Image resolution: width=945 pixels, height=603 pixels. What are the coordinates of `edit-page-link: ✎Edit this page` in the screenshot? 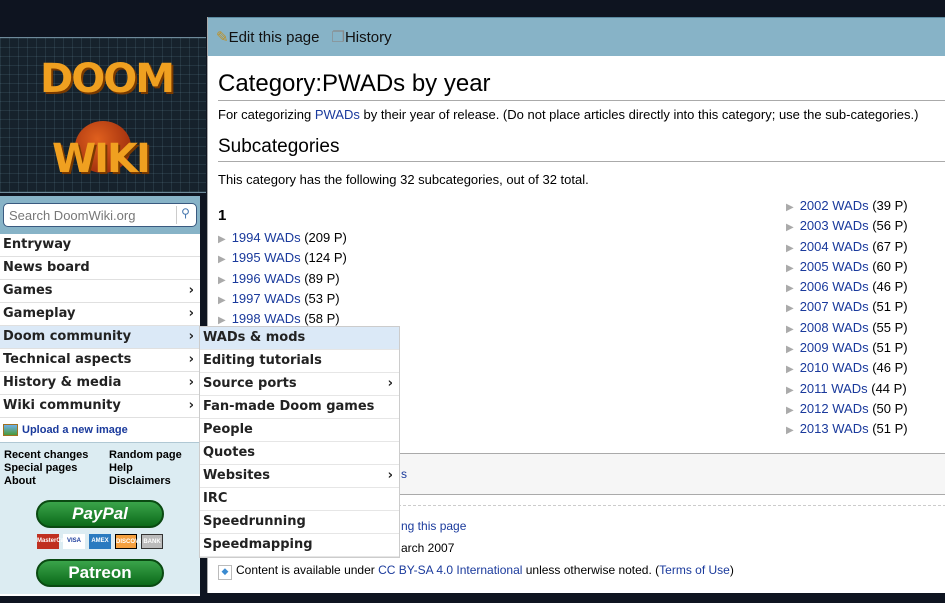 It's located at (267, 37).